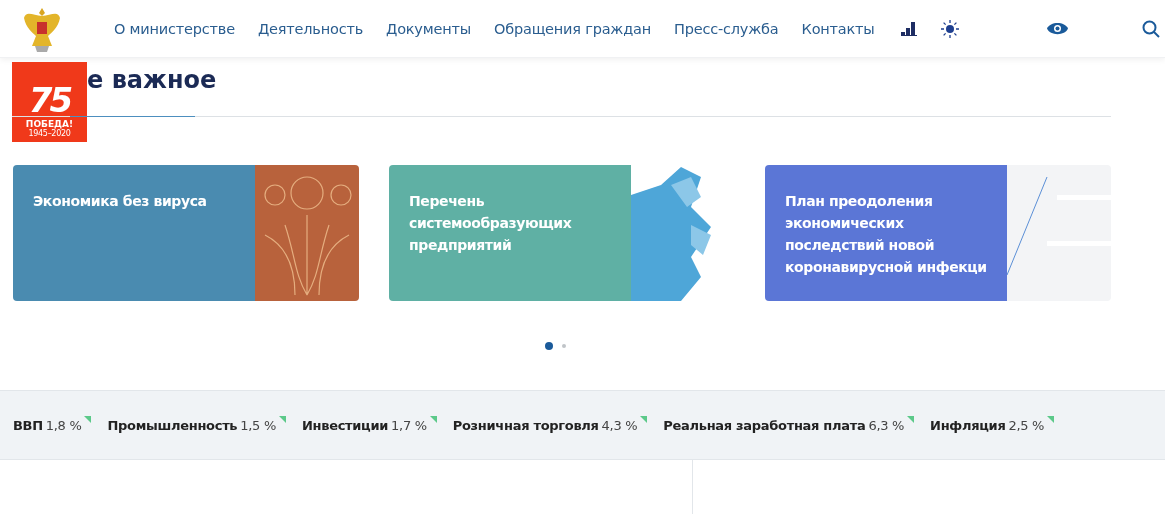 This screenshot has width=1165, height=514. What do you see at coordinates (619, 425) in the screenshot?
I see `indicator-value: 4,3 %` at bounding box center [619, 425].